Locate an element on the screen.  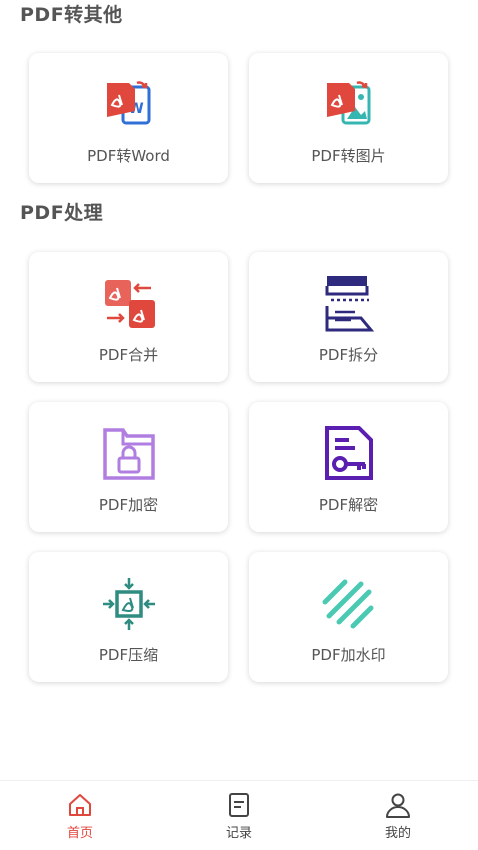
bottom-tab-bar: 首页 记录 我的 is located at coordinates (239, 815).